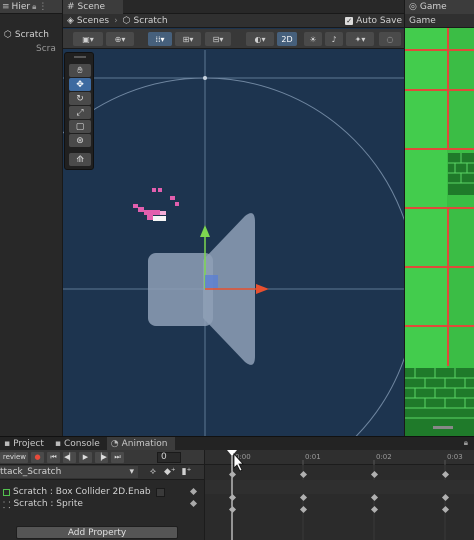 The height and width of the screenshot is (540, 474). I want to click on brick-block-lower, so click(439, 402).